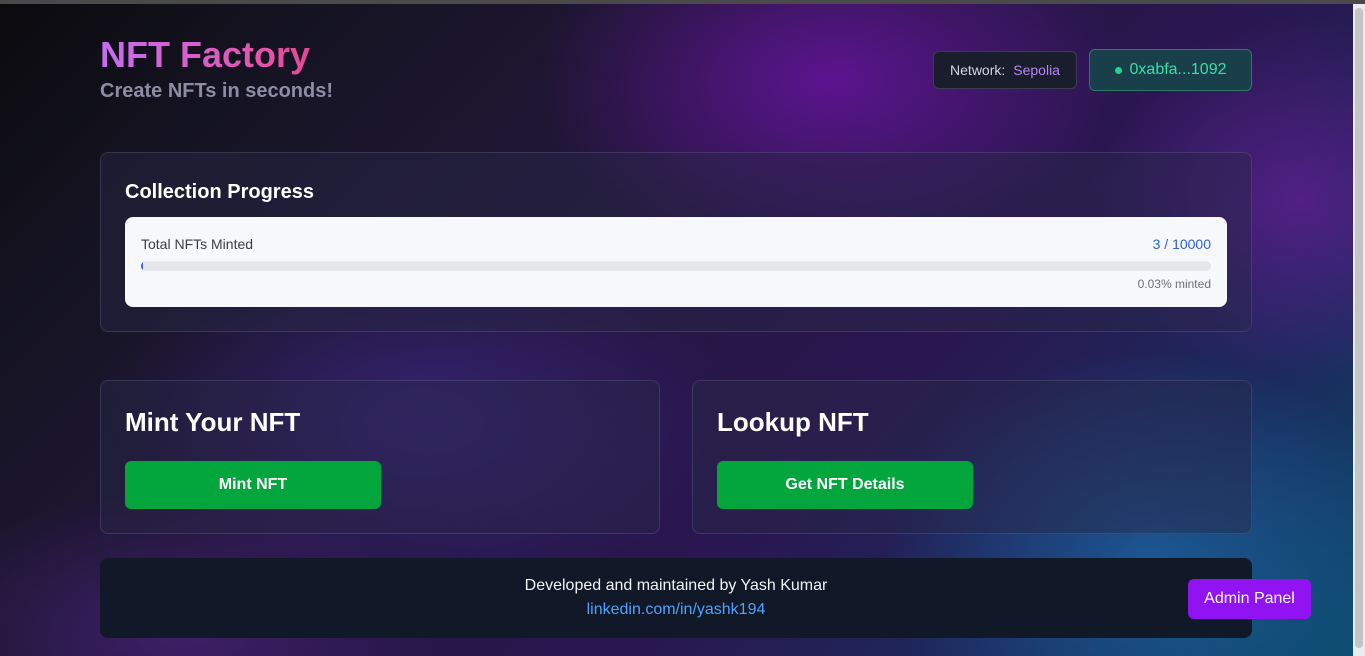 Image resolution: width=1365 pixels, height=656 pixels. What do you see at coordinates (682, 2) in the screenshot?
I see `window-top-edge` at bounding box center [682, 2].